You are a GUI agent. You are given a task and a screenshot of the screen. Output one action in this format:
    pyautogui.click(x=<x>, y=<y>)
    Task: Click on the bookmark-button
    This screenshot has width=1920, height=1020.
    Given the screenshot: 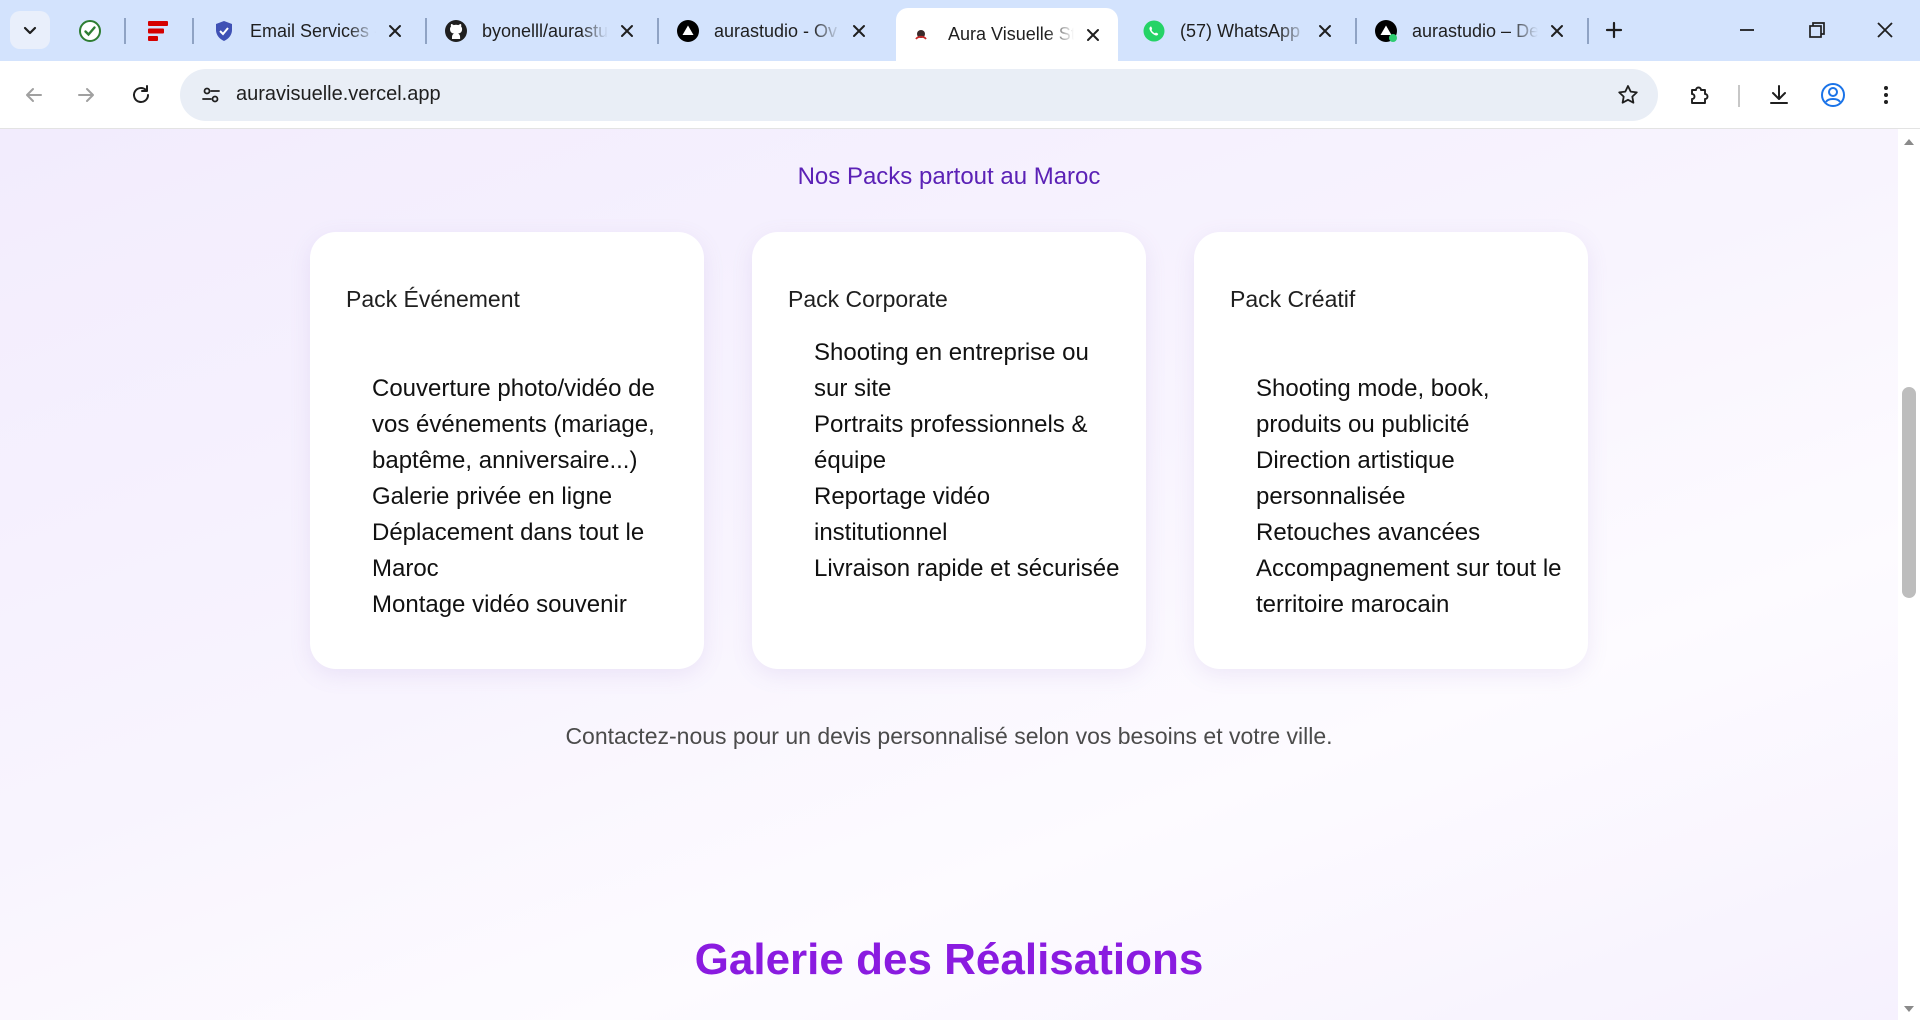 What is the action you would take?
    pyautogui.click(x=1628, y=95)
    